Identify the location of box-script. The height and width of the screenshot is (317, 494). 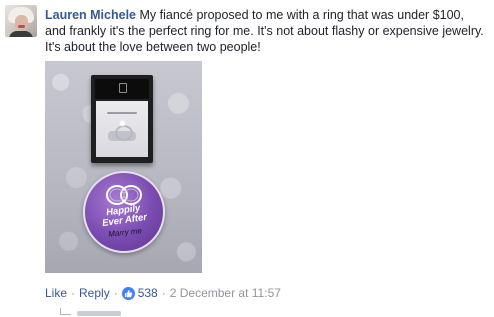
(122, 113).